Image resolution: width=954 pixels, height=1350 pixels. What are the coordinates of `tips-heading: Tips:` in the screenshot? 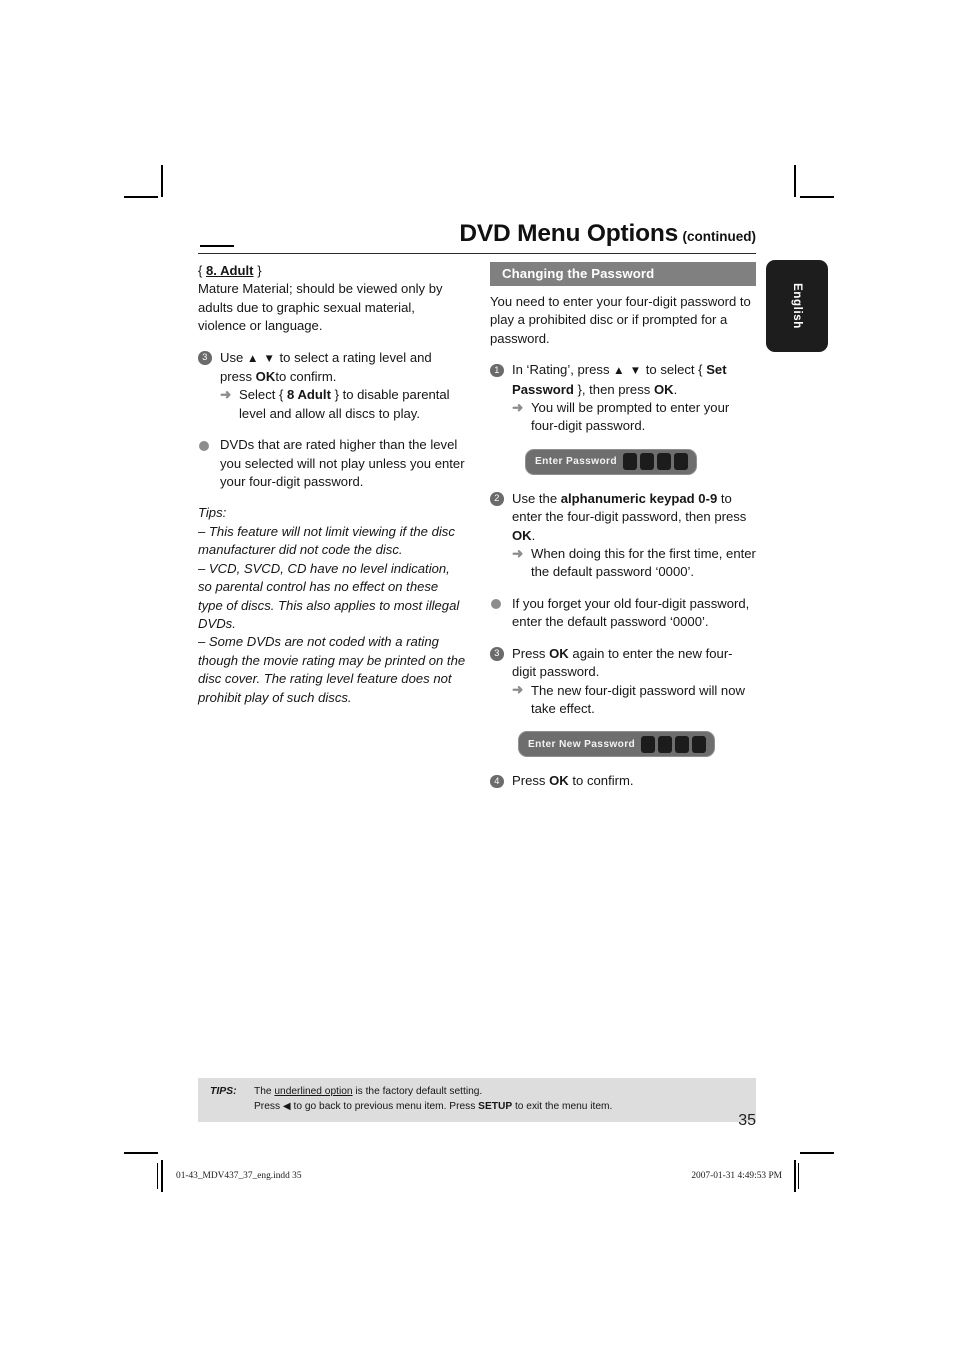 It's located at (212, 513).